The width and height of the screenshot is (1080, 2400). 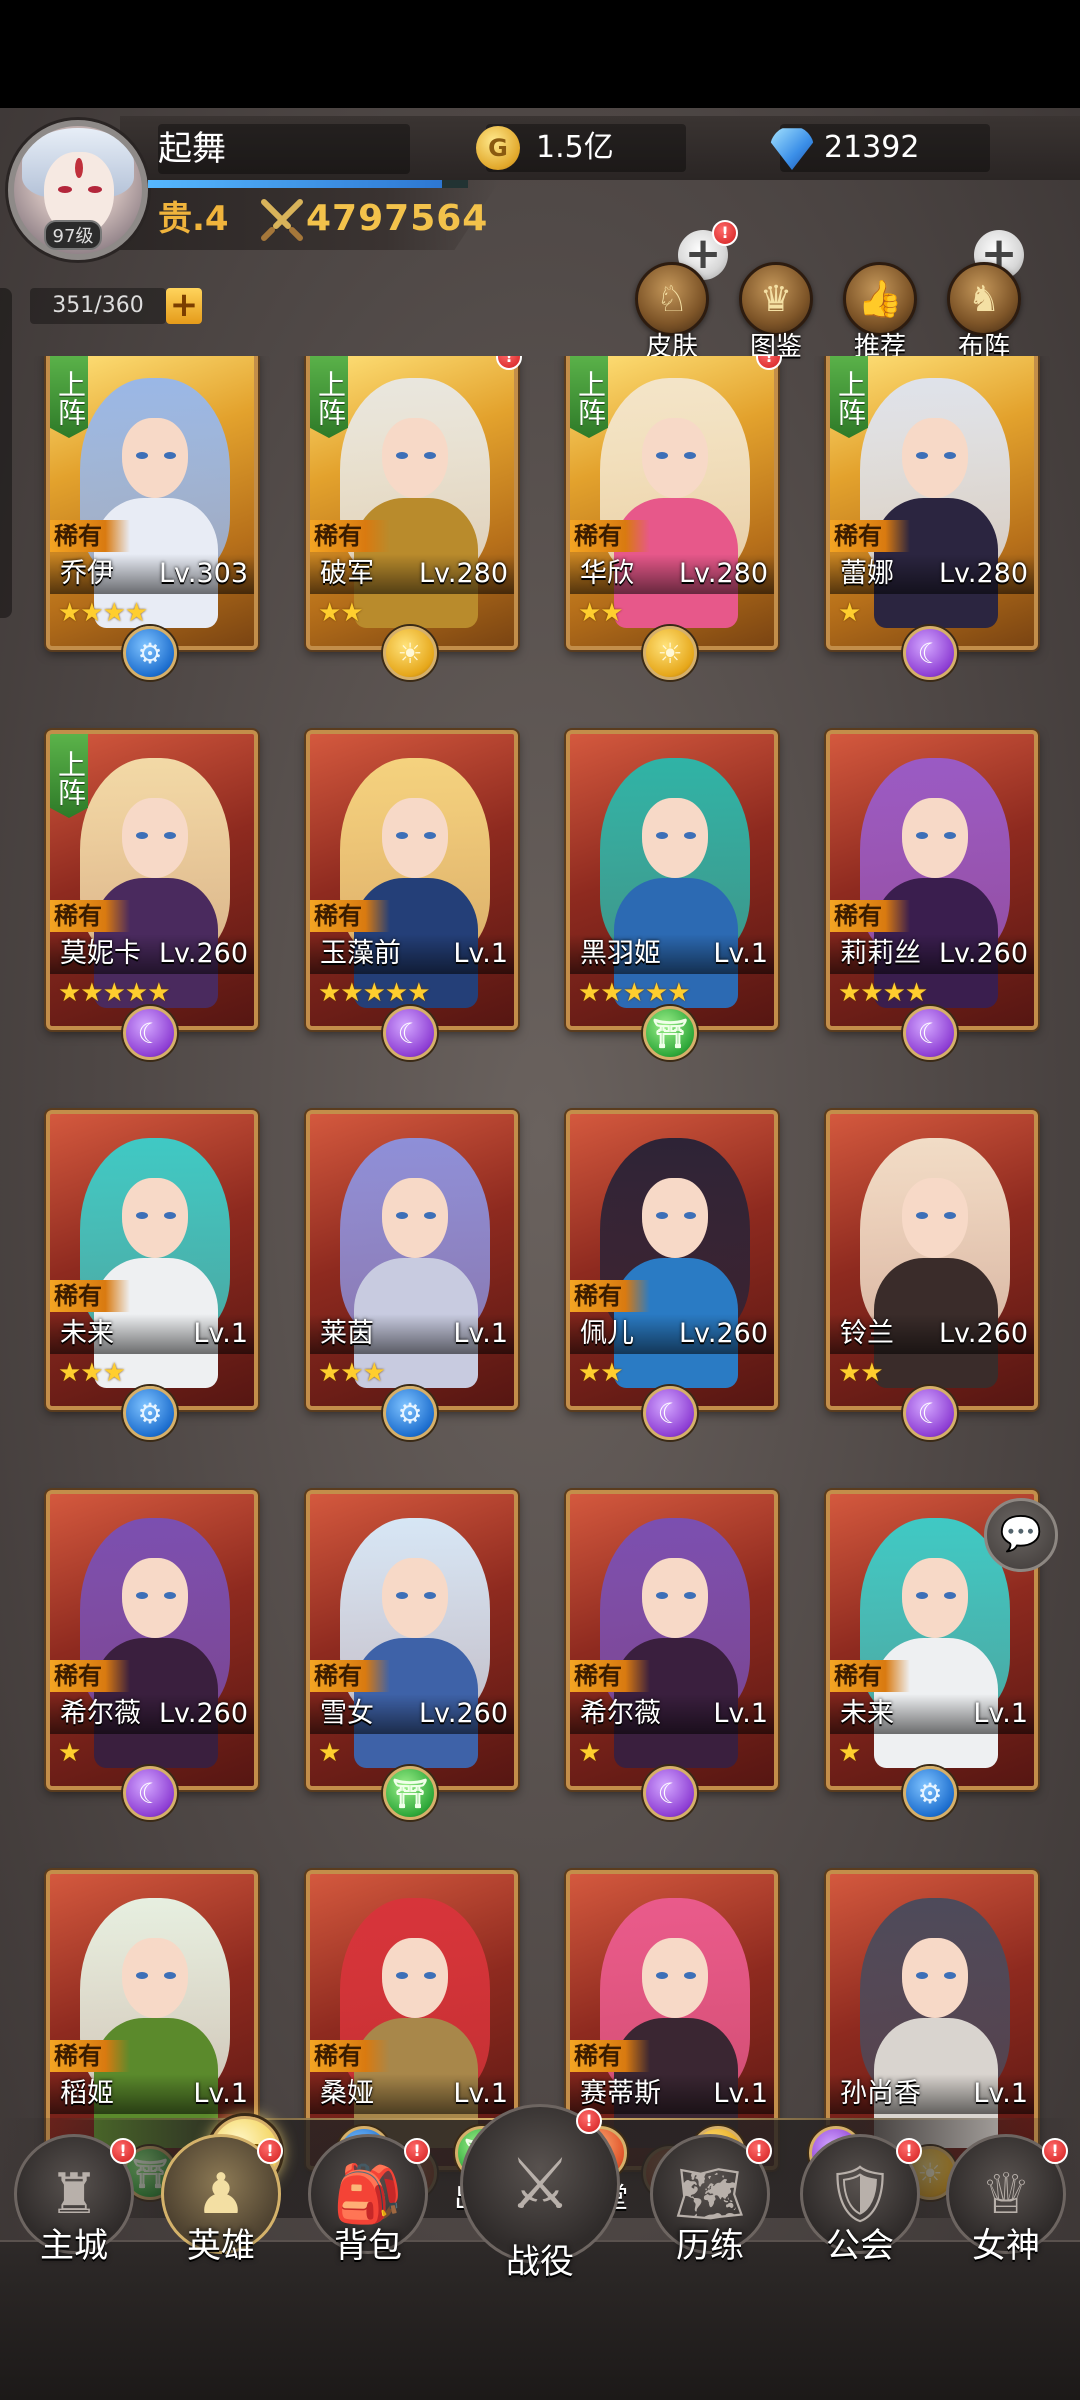 What do you see at coordinates (347, 1333) in the screenshot?
I see `hero-name: 莱茵` at bounding box center [347, 1333].